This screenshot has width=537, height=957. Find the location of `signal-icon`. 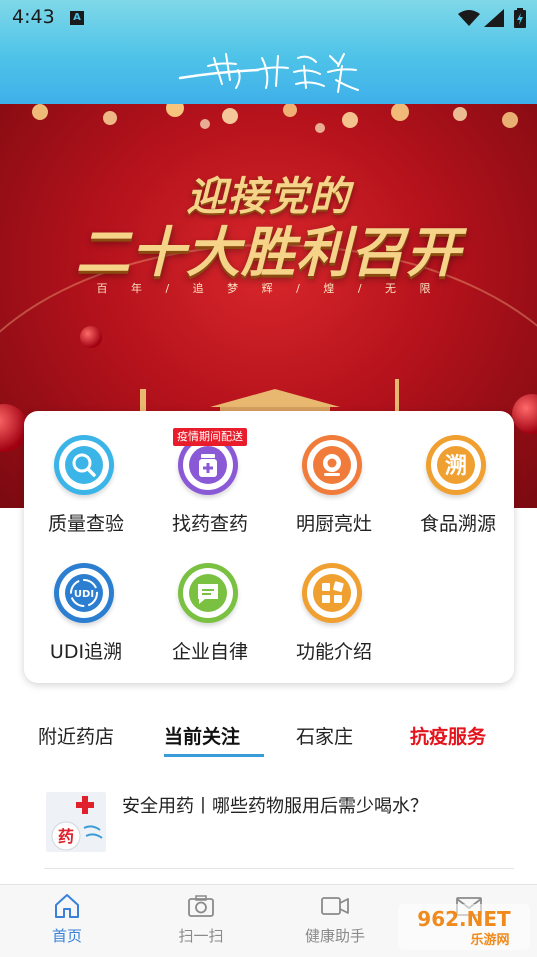

signal-icon is located at coordinates (494, 18).